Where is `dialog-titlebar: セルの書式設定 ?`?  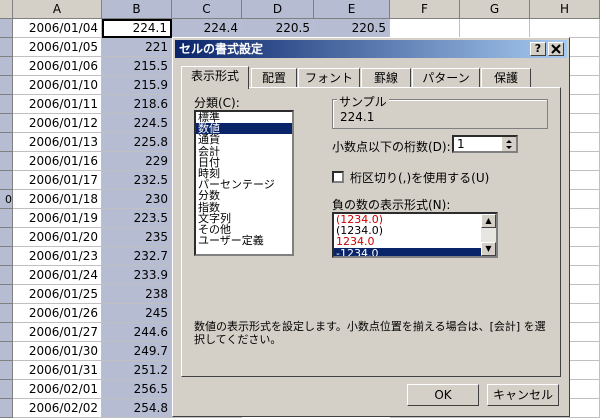
dialog-titlebar: セルの書式設定 ? is located at coordinates (371, 49).